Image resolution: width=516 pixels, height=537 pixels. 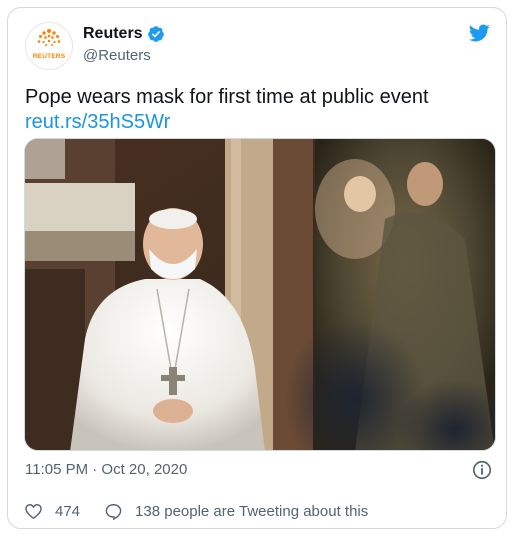 I want to click on account-name: Reuters, so click(x=113, y=34).